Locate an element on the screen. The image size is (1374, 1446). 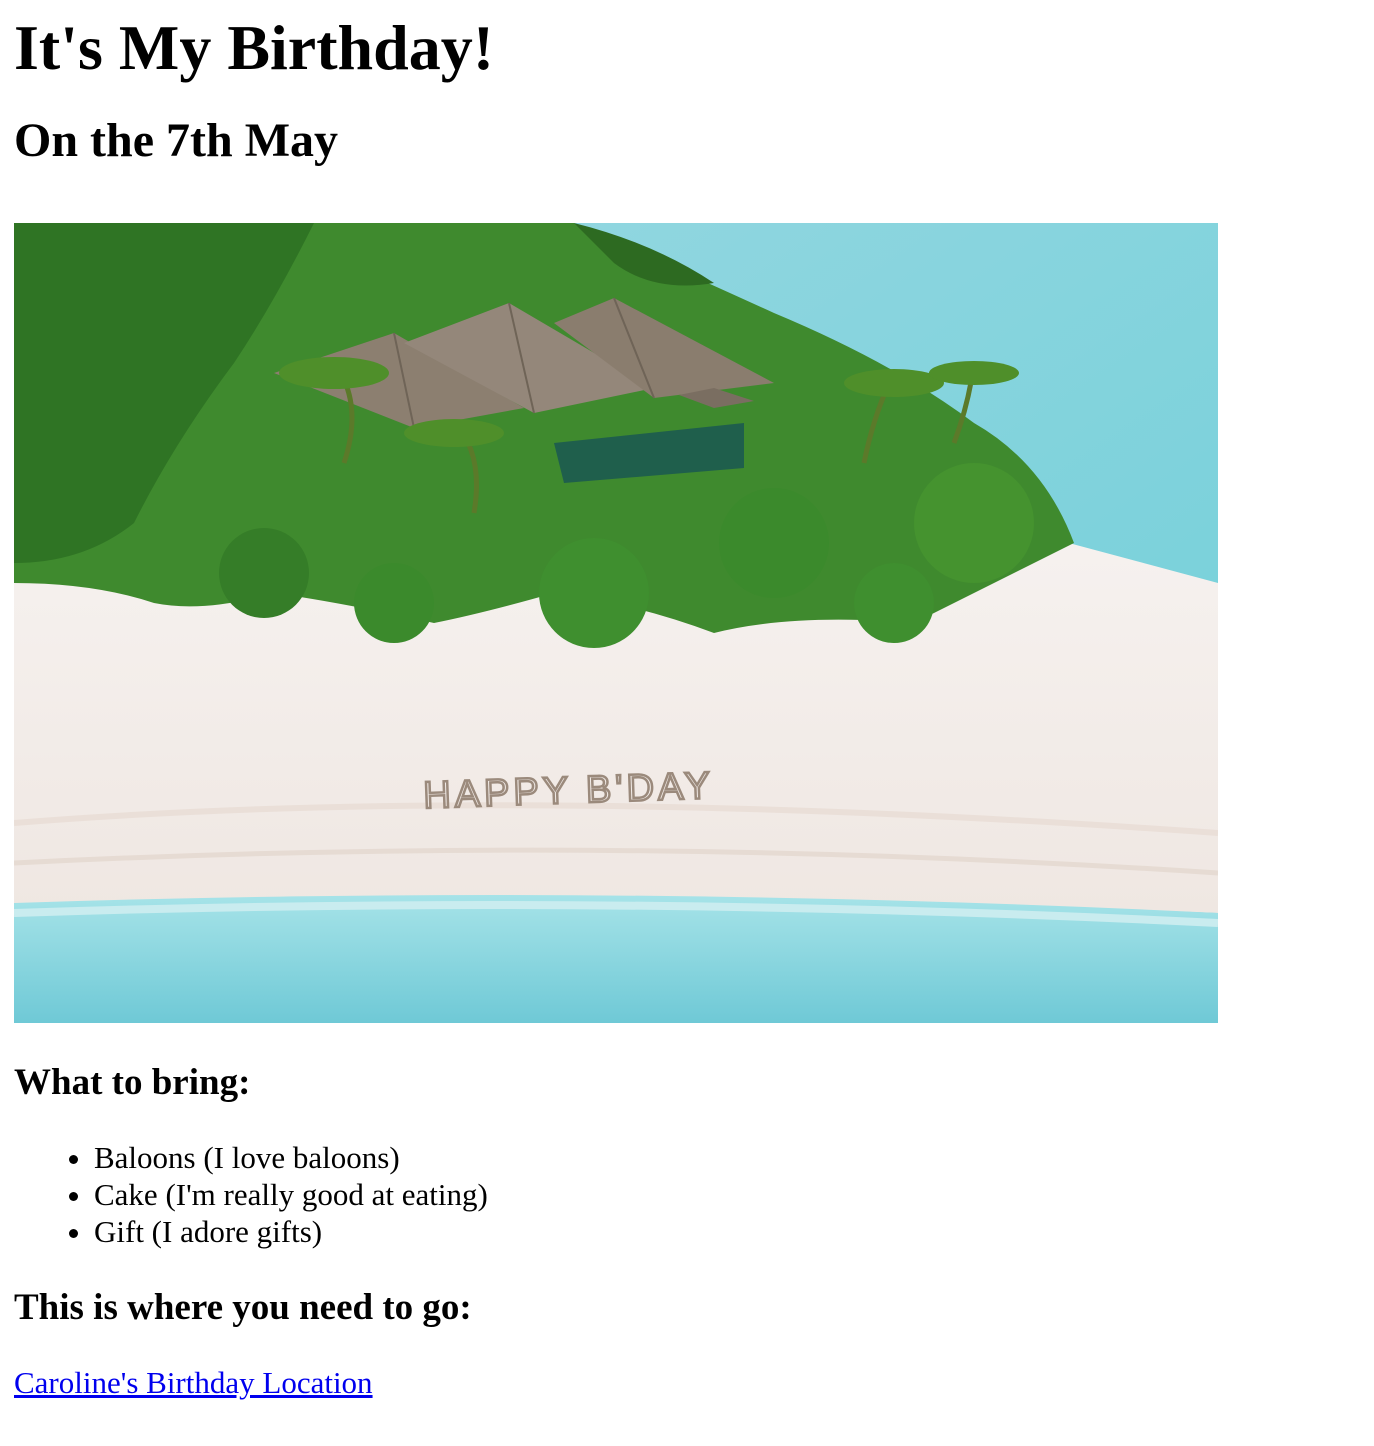
list-item: Gift (I adore gifts) is located at coordinates (734, 1231).